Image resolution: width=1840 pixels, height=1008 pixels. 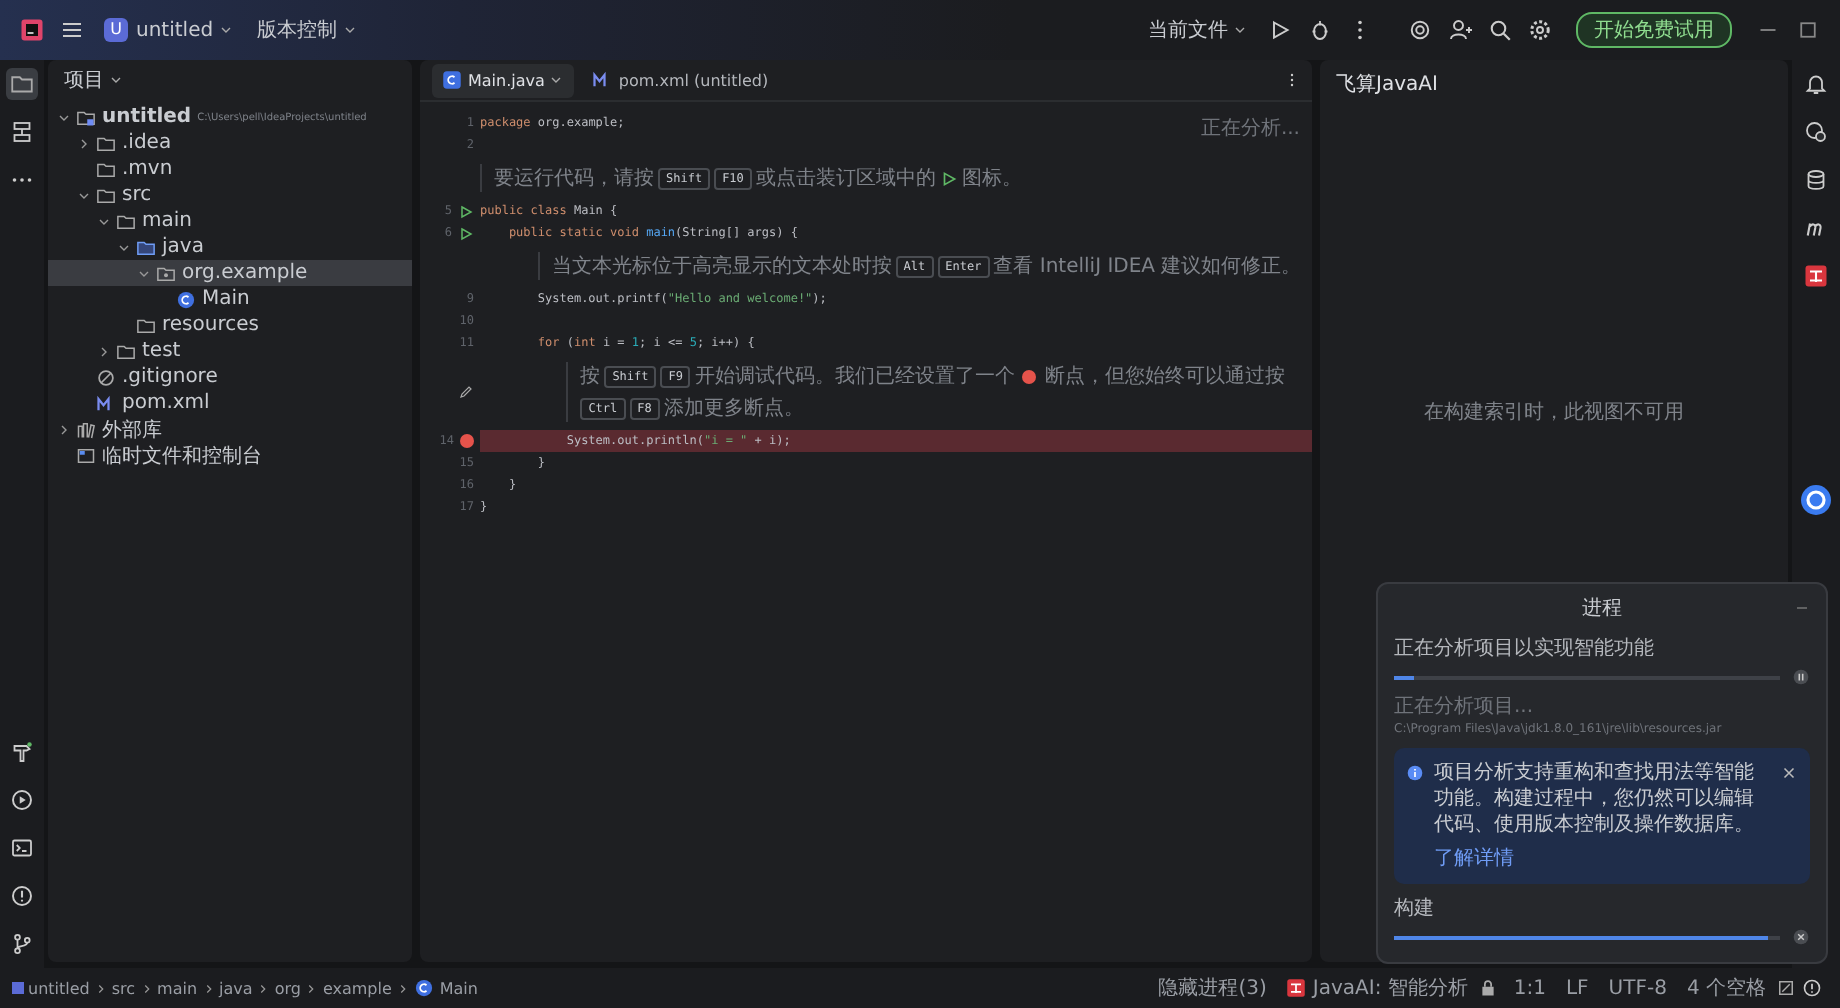 What do you see at coordinates (230, 455) in the screenshot?
I see `tree-item: 临时文件和控制台` at bounding box center [230, 455].